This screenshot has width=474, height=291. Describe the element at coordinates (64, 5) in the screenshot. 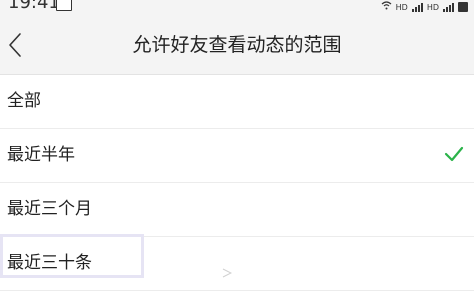

I see `image-icon` at that location.